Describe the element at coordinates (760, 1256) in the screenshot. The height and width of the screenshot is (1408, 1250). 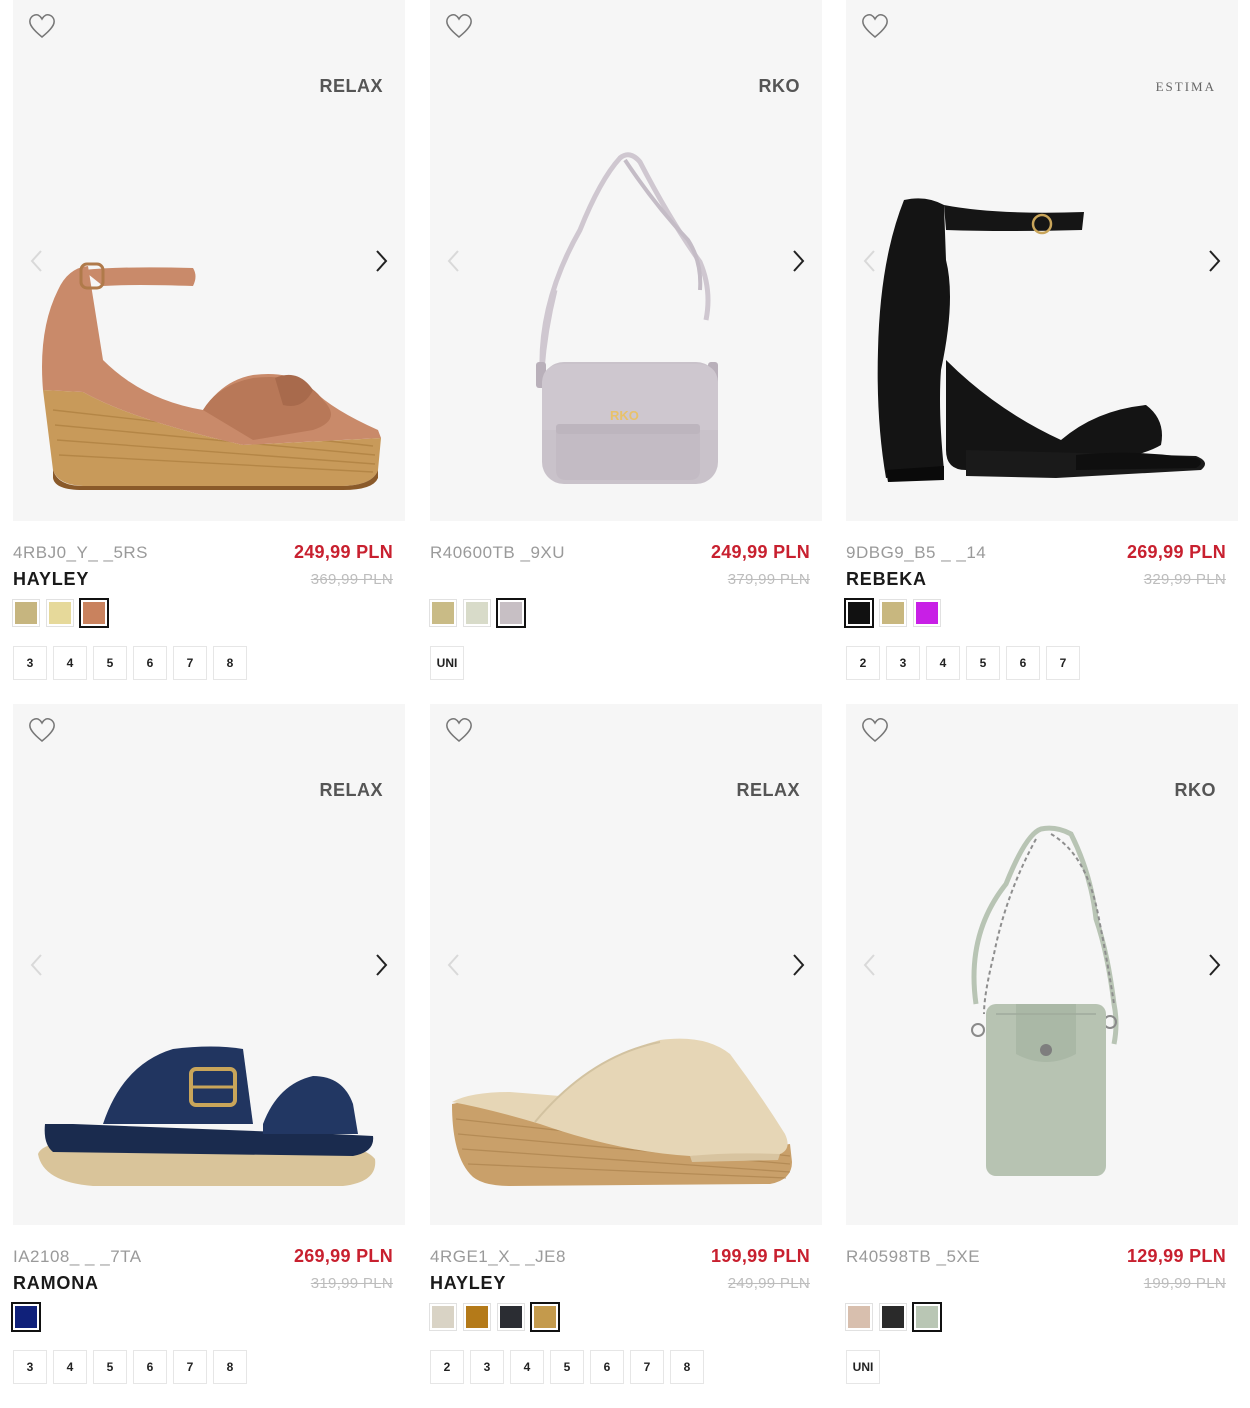
I see `product-price: 199,99 PLN` at that location.